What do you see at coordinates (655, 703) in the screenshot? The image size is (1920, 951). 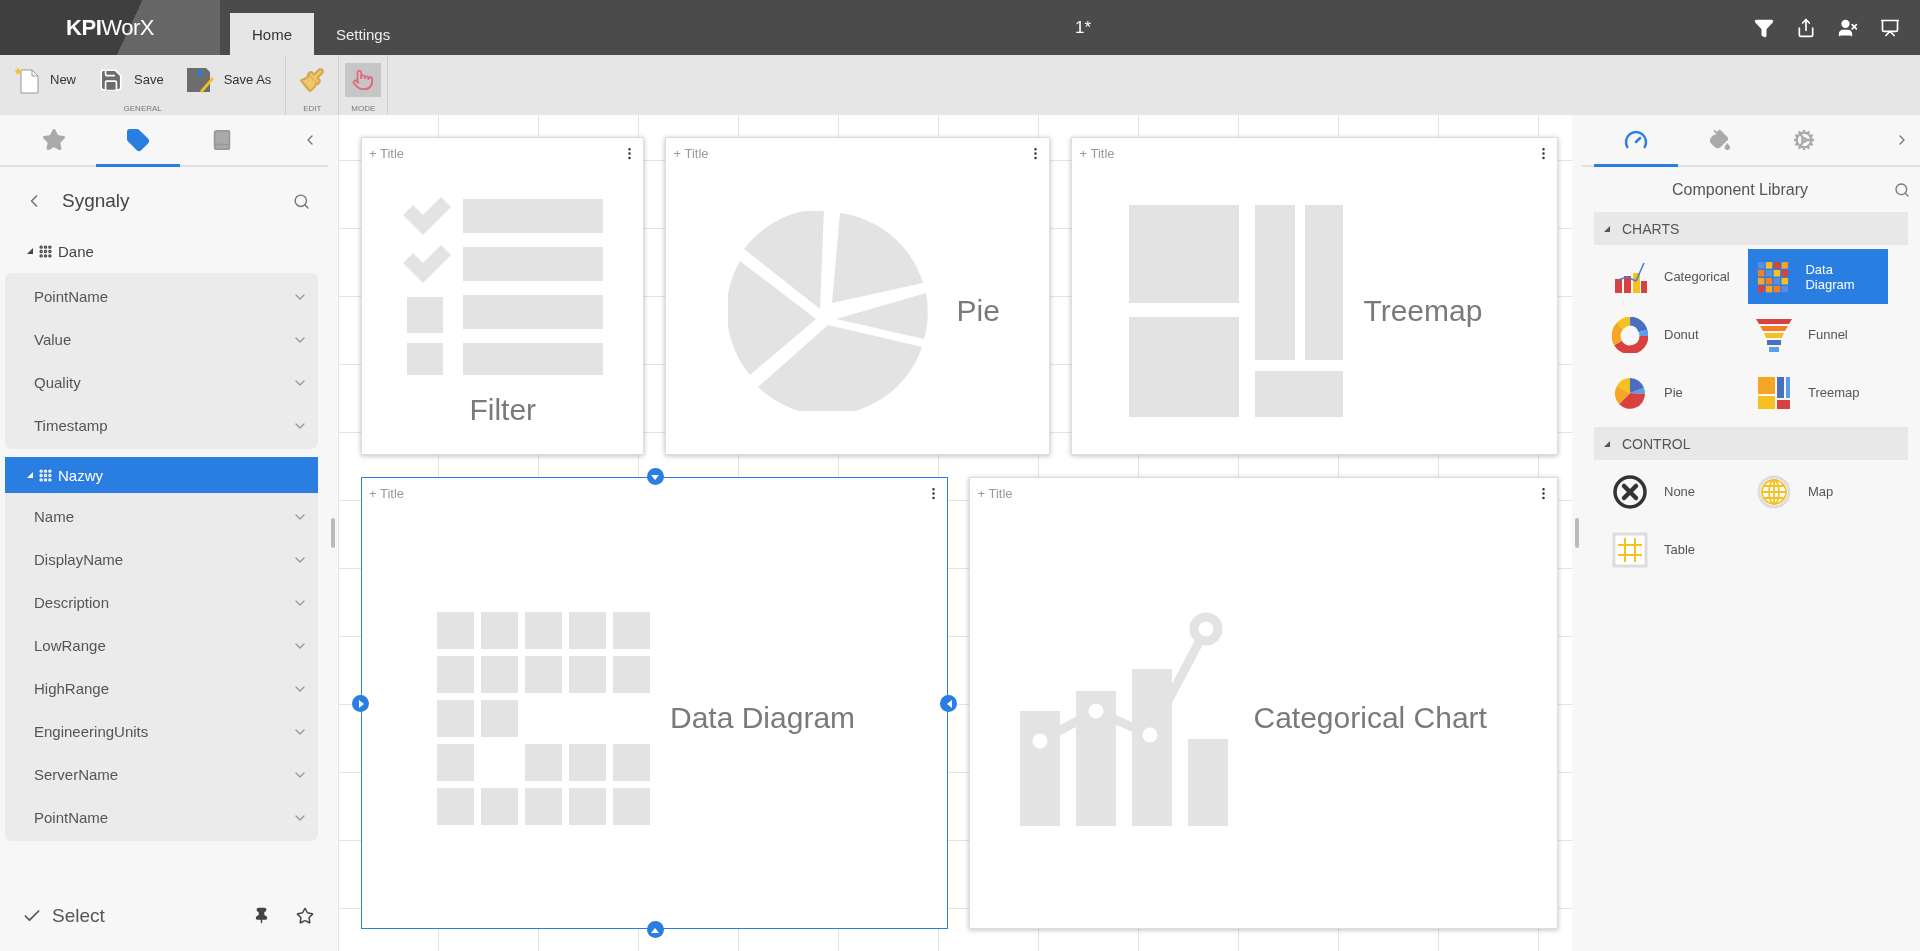 I see `dashboard-widget: + Title Data Diagram` at bounding box center [655, 703].